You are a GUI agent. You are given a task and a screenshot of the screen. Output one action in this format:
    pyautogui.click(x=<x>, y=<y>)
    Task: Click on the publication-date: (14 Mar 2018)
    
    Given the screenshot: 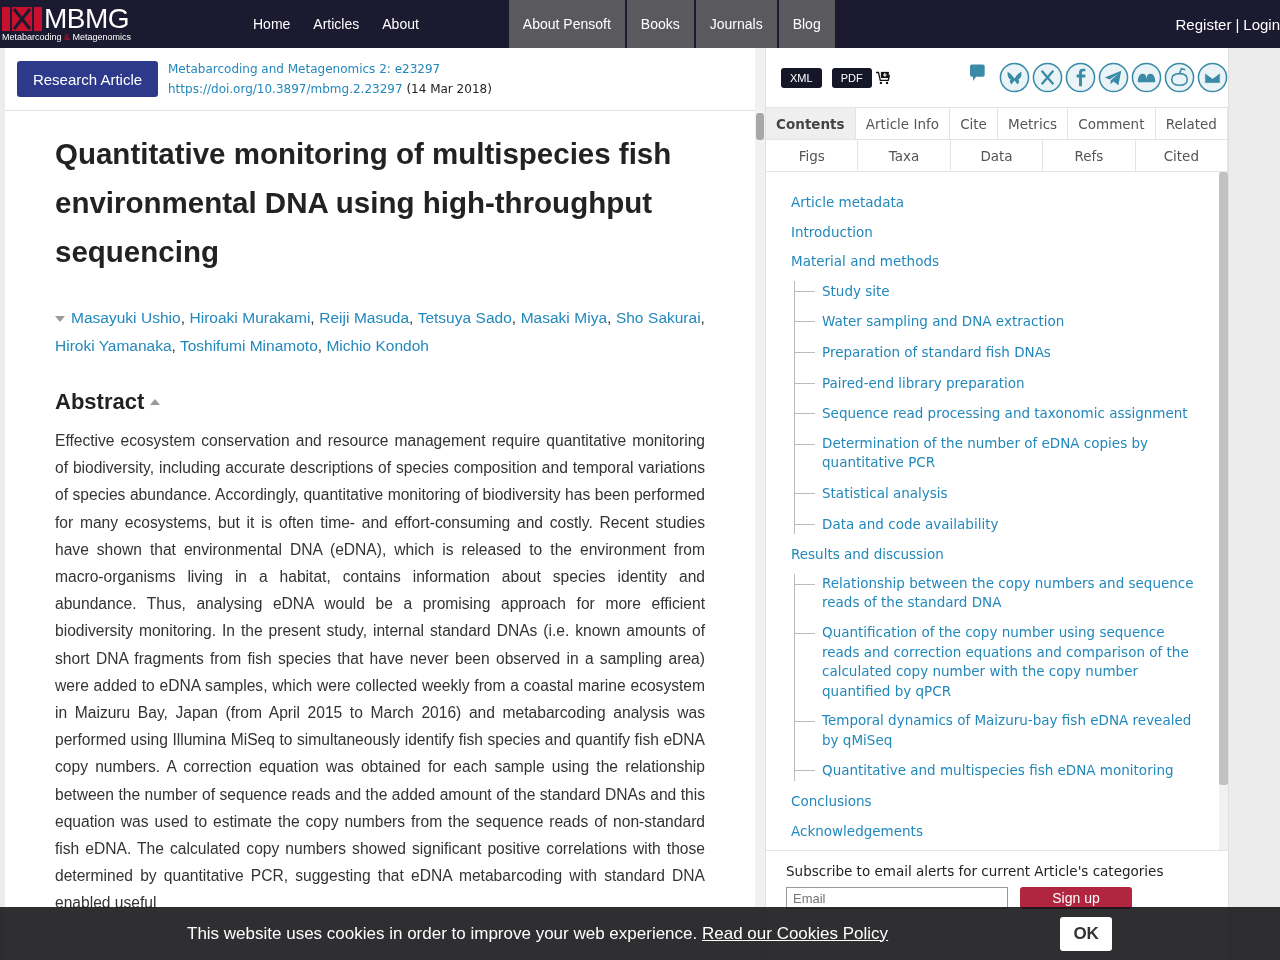 What is the action you would take?
    pyautogui.click(x=449, y=89)
    